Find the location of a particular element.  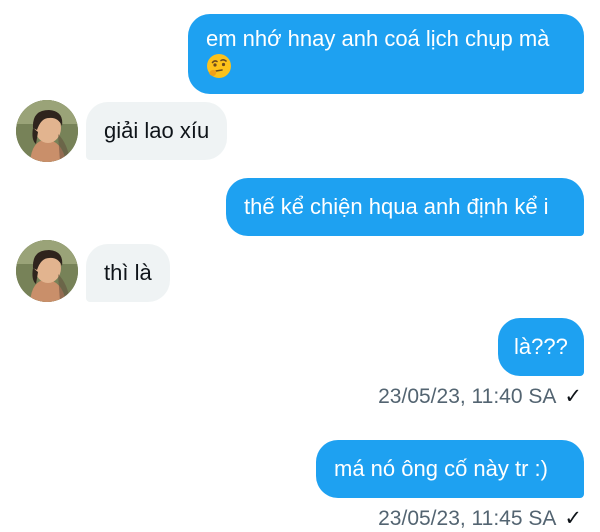

message-timestamp: 23/05/23, 11:45 SA ✓ is located at coordinates (480, 519).